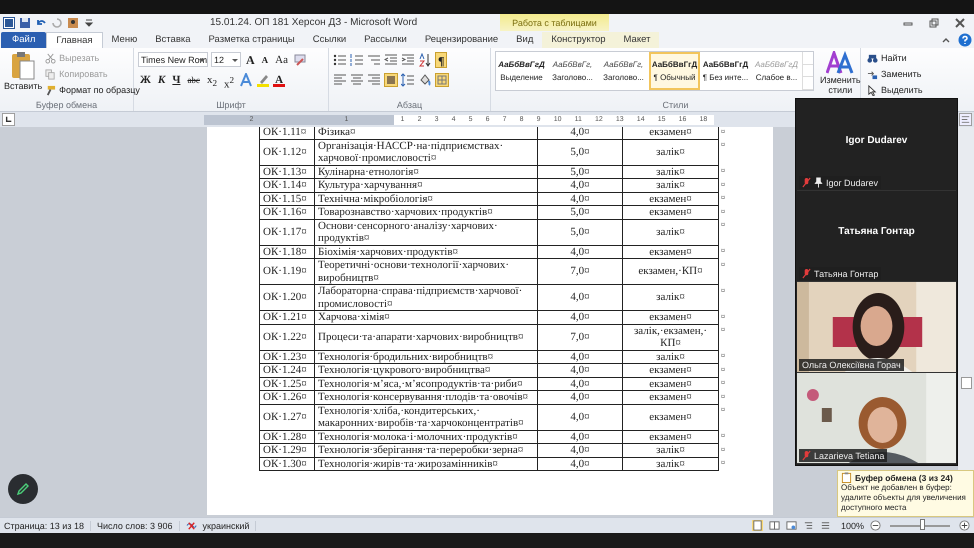 This screenshot has height=548, width=974. What do you see at coordinates (23, 74) in the screenshot?
I see `paste-button: Вставить` at bounding box center [23, 74].